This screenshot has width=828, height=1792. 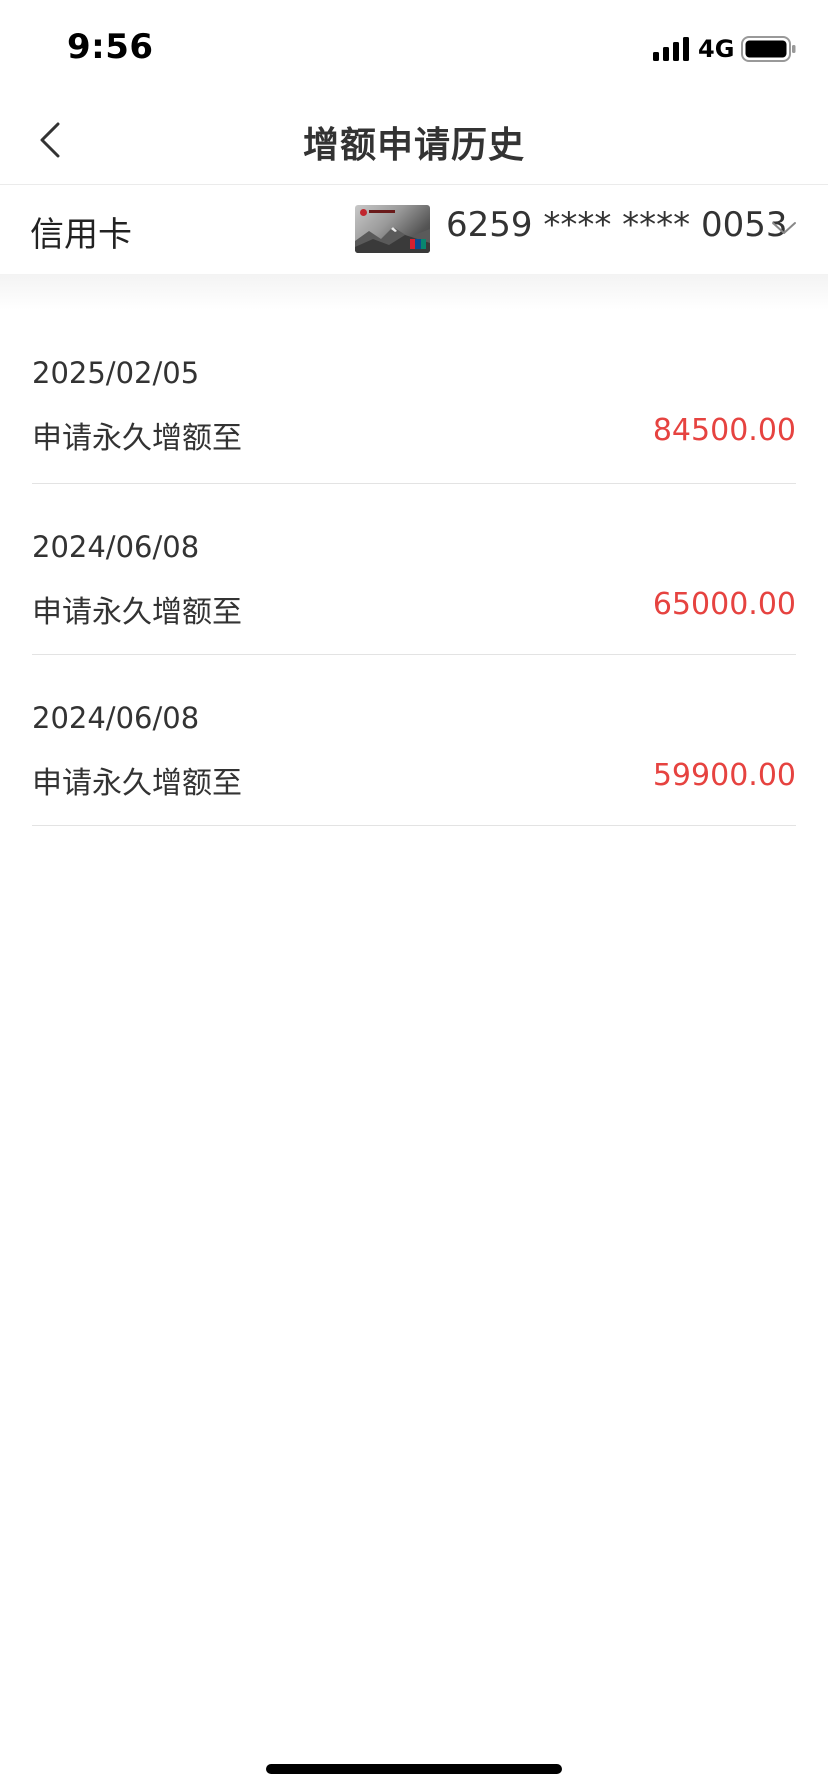 What do you see at coordinates (363, 212) in the screenshot?
I see `bank-logo-icon` at bounding box center [363, 212].